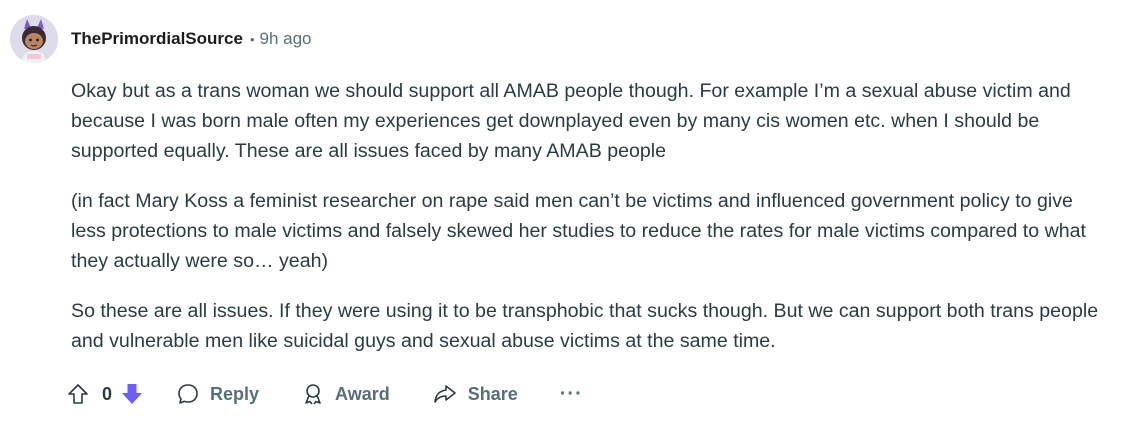  I want to click on vote-count: 0, so click(107, 393).